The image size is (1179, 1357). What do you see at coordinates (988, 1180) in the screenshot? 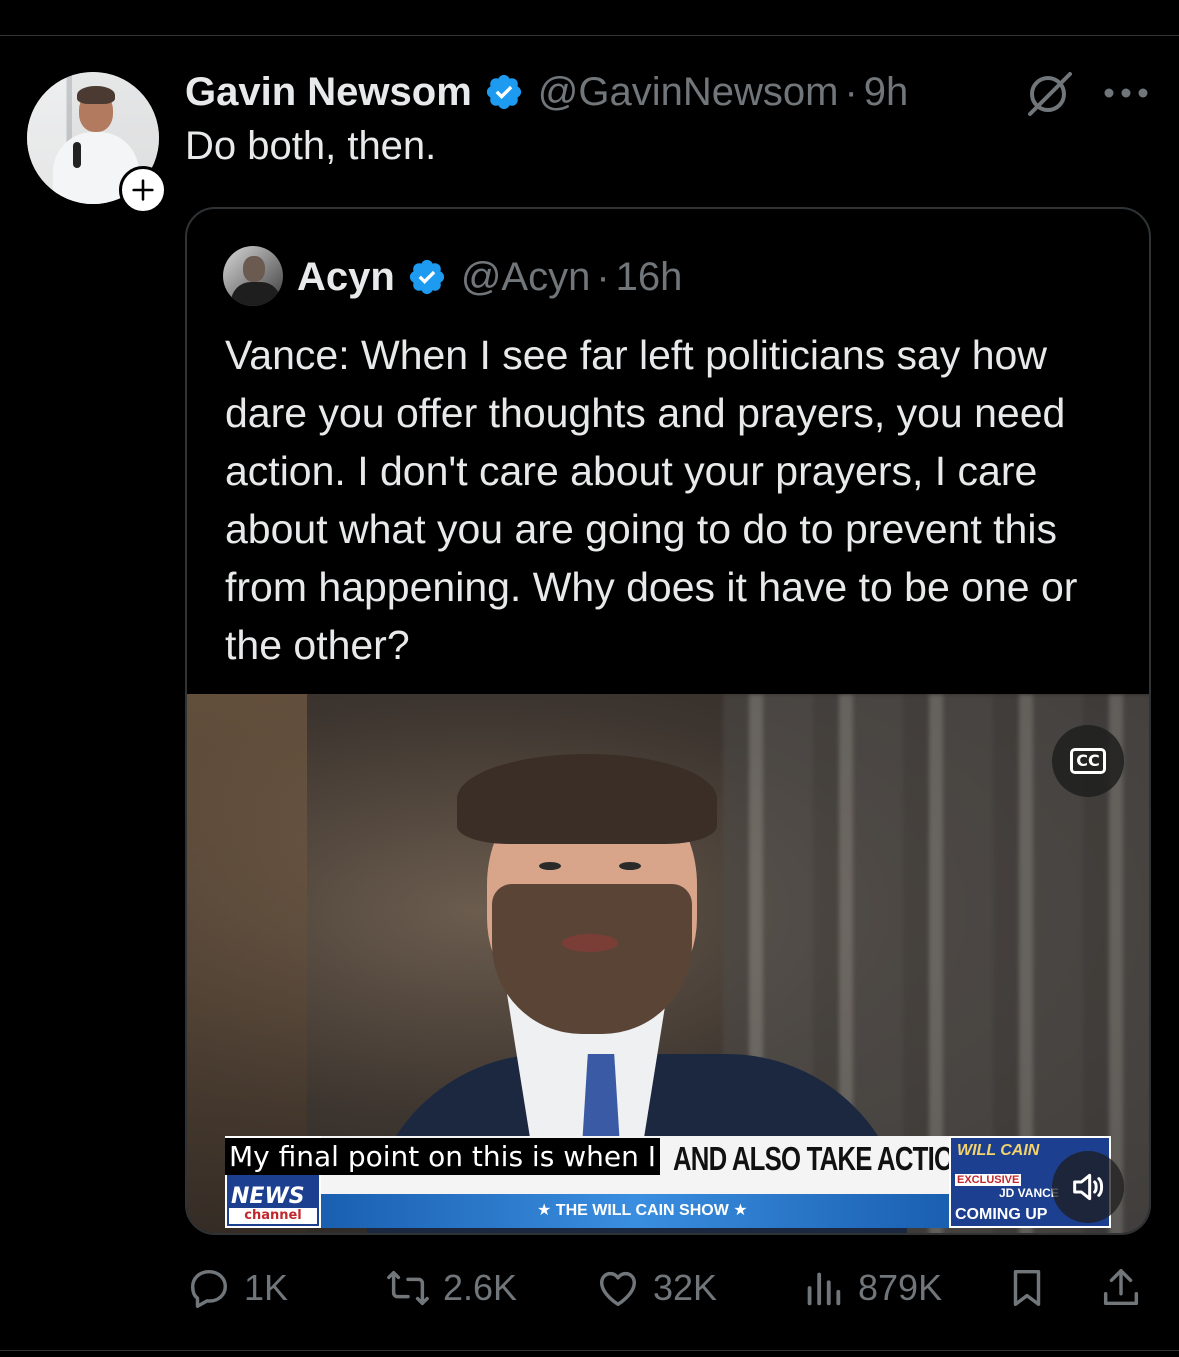
I see `promo-exclusive-label: EXCLUSIVE` at bounding box center [988, 1180].